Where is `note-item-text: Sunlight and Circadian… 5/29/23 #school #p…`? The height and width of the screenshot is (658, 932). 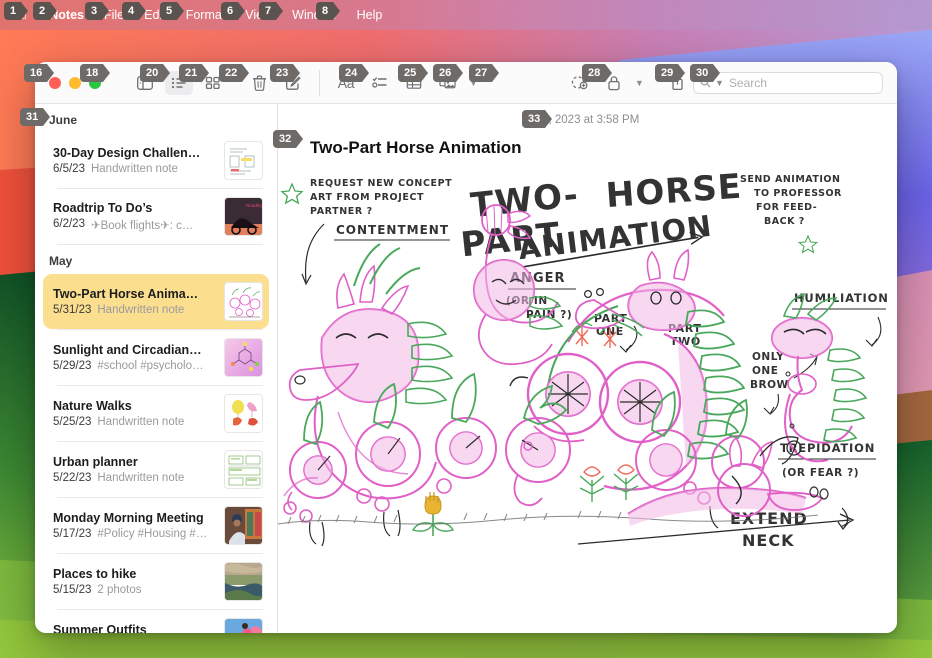
note-item-text: Sunlight and Circadian… 5/29/23 #school #p… is located at coordinates (134, 357).